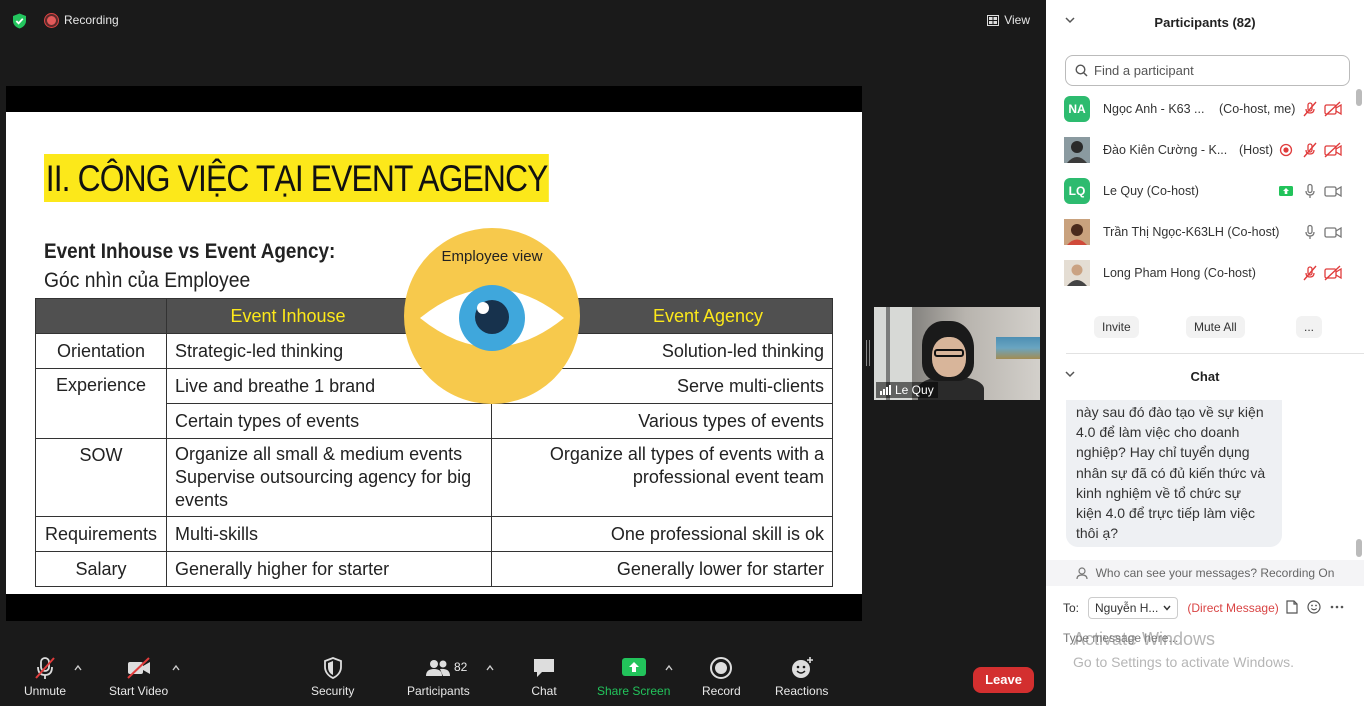 The image size is (1364, 706). What do you see at coordinates (1205, 273) in the screenshot?
I see `participant-row: Long Pham Hong (Co-host)` at bounding box center [1205, 273].